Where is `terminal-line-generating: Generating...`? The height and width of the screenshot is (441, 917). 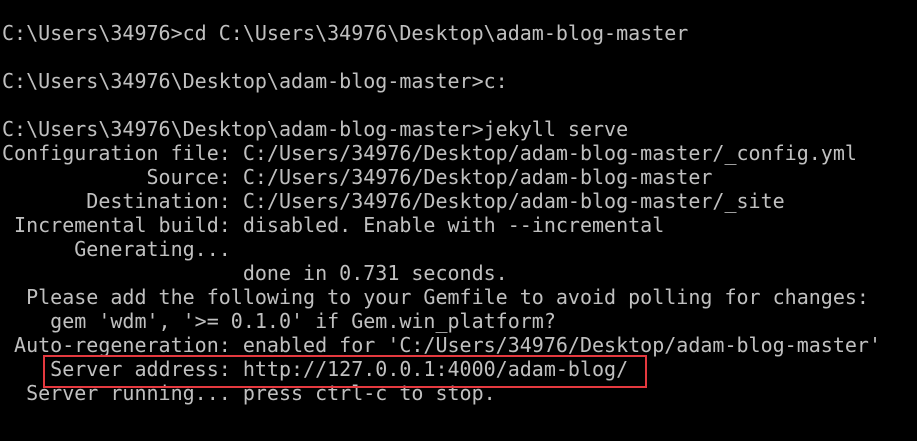
terminal-line-generating: Generating... is located at coordinates (116, 249).